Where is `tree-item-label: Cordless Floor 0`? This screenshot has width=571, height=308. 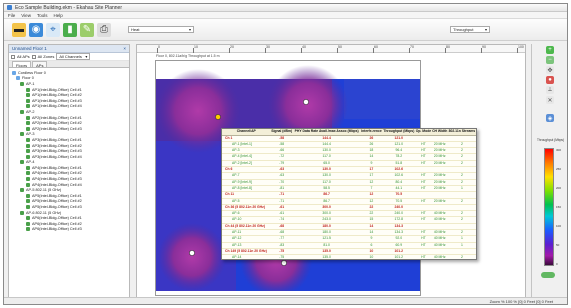 tree-item-label: Cordless Floor 0 is located at coordinates (32, 72).